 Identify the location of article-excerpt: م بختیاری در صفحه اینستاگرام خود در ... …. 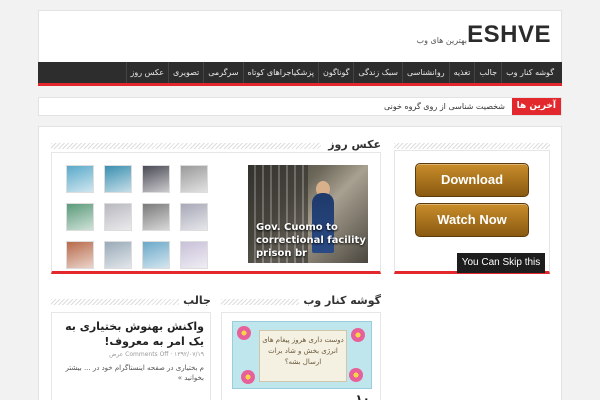
(134, 373).